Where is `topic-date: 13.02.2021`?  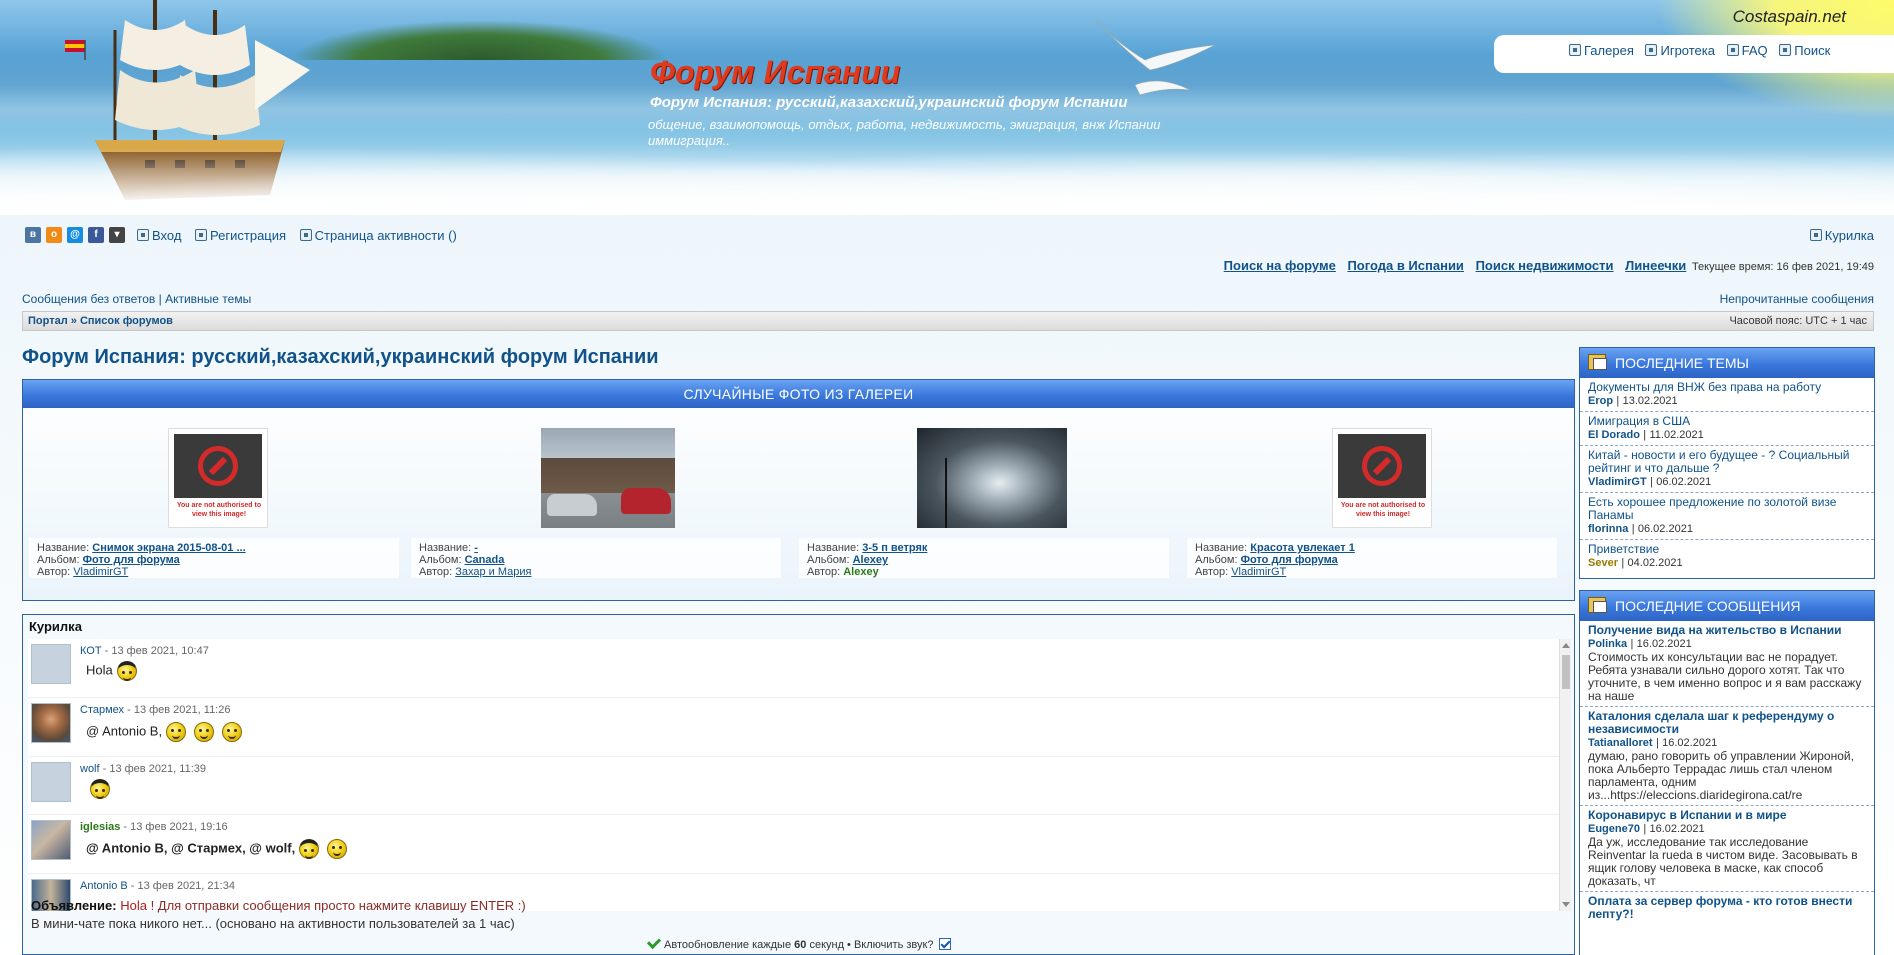
topic-date: 13.02.2021 is located at coordinates (1650, 401).